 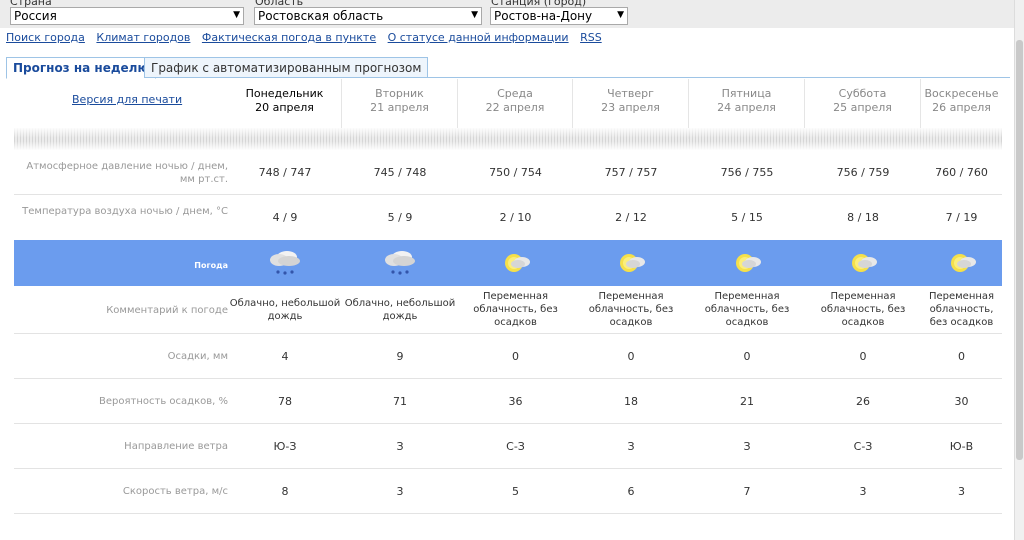 What do you see at coordinates (747, 491) in the screenshot?
I see `wind-speed-value: 7` at bounding box center [747, 491].